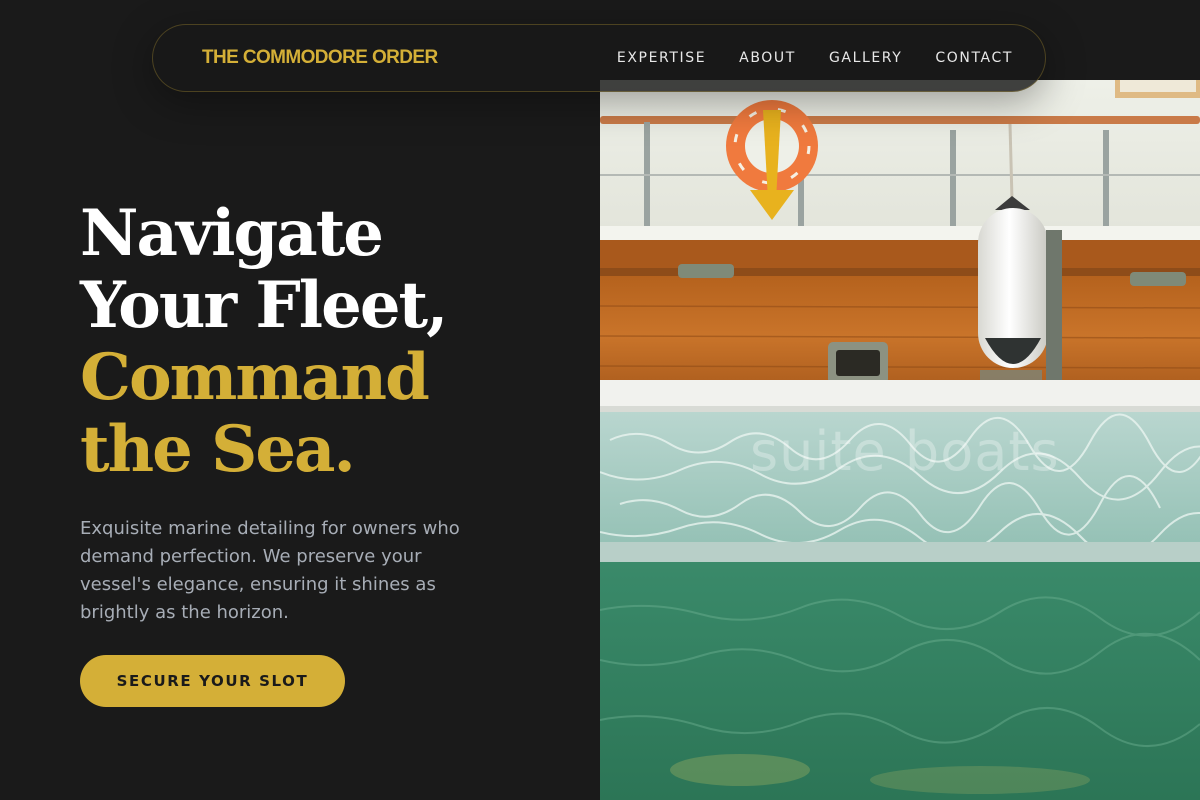  Describe the element at coordinates (815, 58) in the screenshot. I see `nav-links: EXPERTISE ABOUT GALLERY CONTACT` at that location.